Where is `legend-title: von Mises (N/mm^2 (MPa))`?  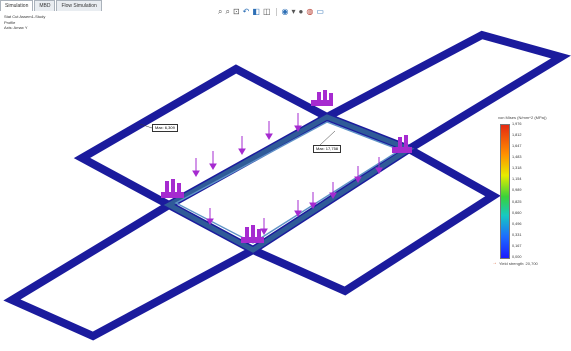
legend-title: von Mises (N/mm^2 (MPa)) is located at coordinates (522, 117).